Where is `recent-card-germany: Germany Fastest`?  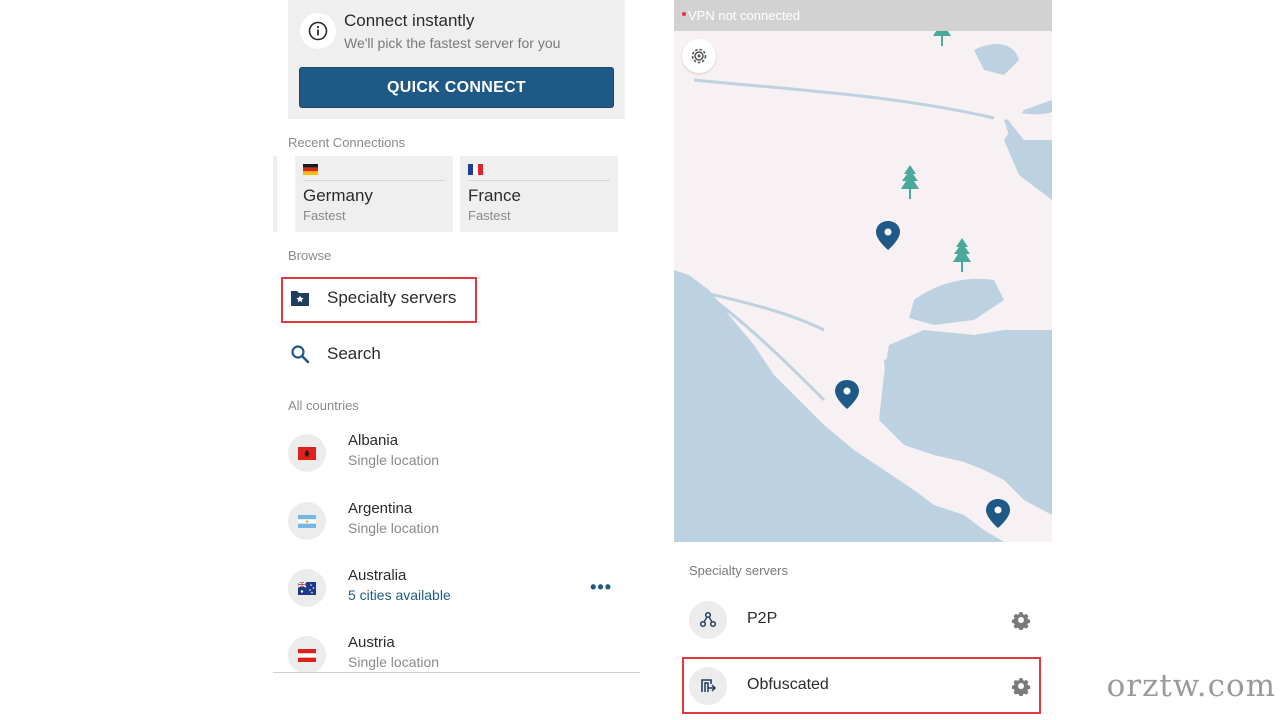 recent-card-germany: Germany Fastest is located at coordinates (374, 194).